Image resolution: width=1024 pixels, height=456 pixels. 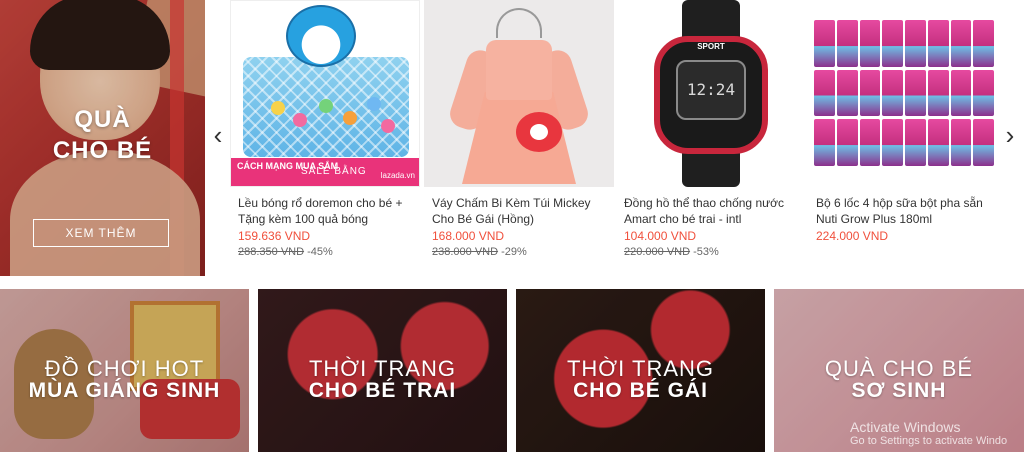 I want to click on product-price: 224.000 VND, so click(x=852, y=236).